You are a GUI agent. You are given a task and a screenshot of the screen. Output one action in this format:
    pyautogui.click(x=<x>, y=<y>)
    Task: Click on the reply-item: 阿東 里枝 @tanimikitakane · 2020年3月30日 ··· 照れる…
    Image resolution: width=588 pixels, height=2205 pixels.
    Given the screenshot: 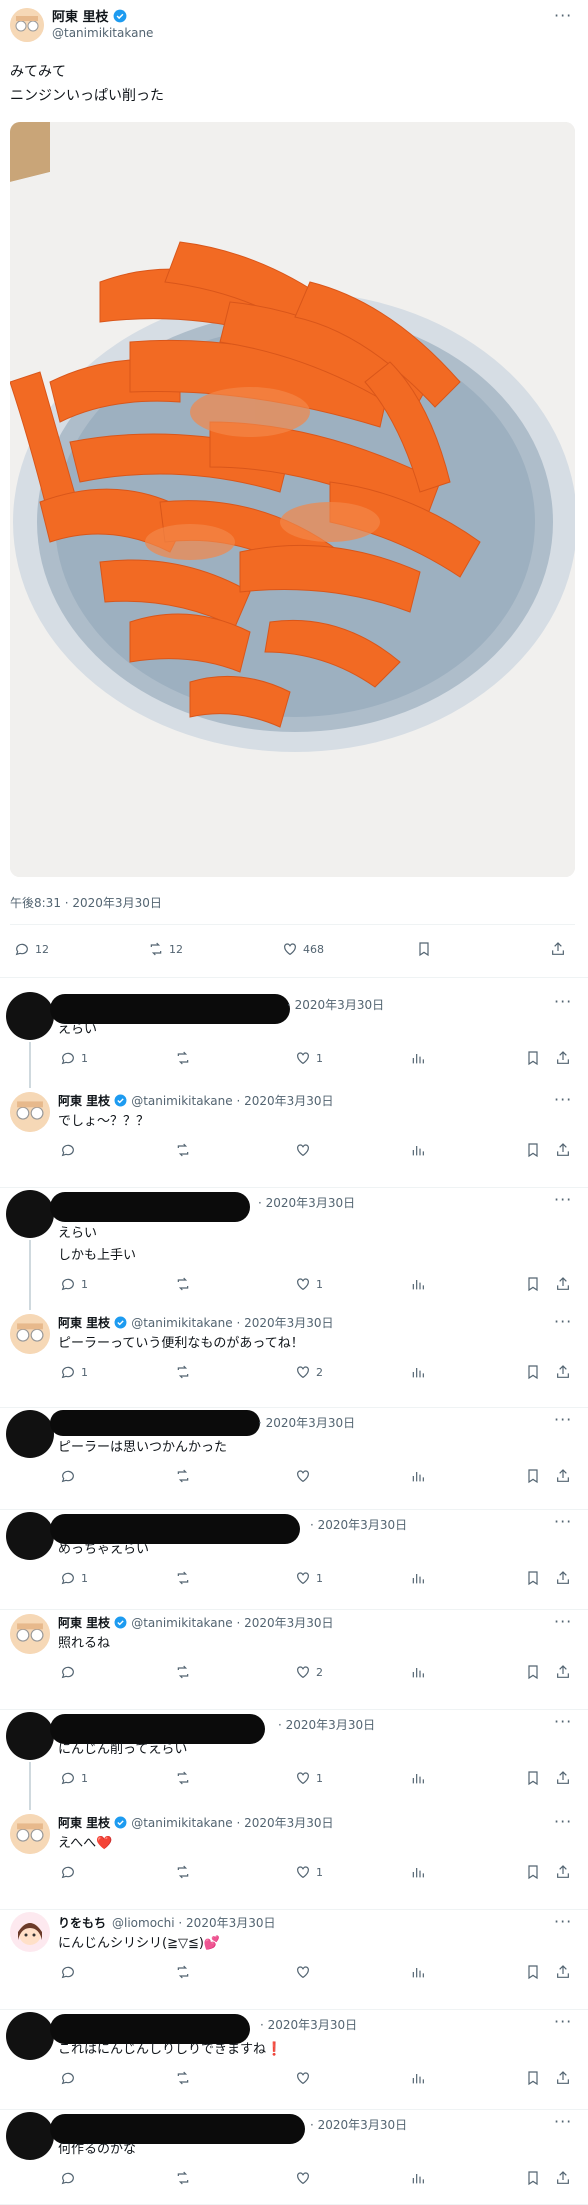 What is the action you would take?
    pyautogui.click(x=294, y=1660)
    